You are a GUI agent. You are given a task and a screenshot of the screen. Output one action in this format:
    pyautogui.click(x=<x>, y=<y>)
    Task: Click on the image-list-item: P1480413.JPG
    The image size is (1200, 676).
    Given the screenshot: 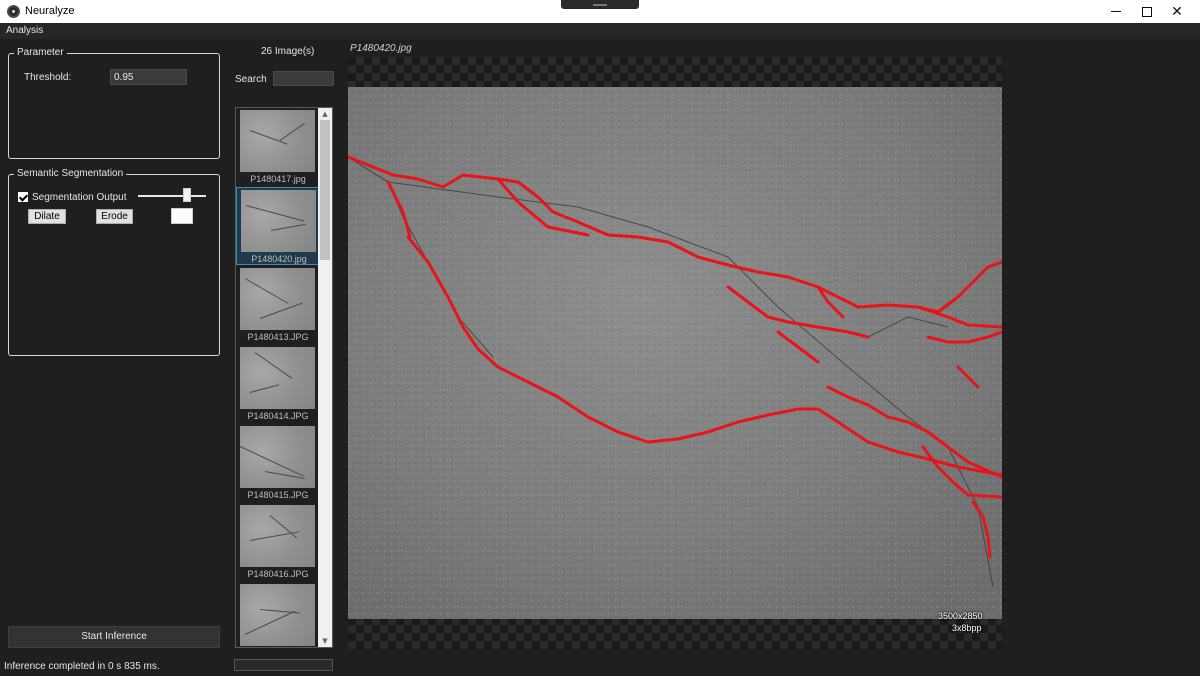 What is the action you would take?
    pyautogui.click(x=278, y=305)
    